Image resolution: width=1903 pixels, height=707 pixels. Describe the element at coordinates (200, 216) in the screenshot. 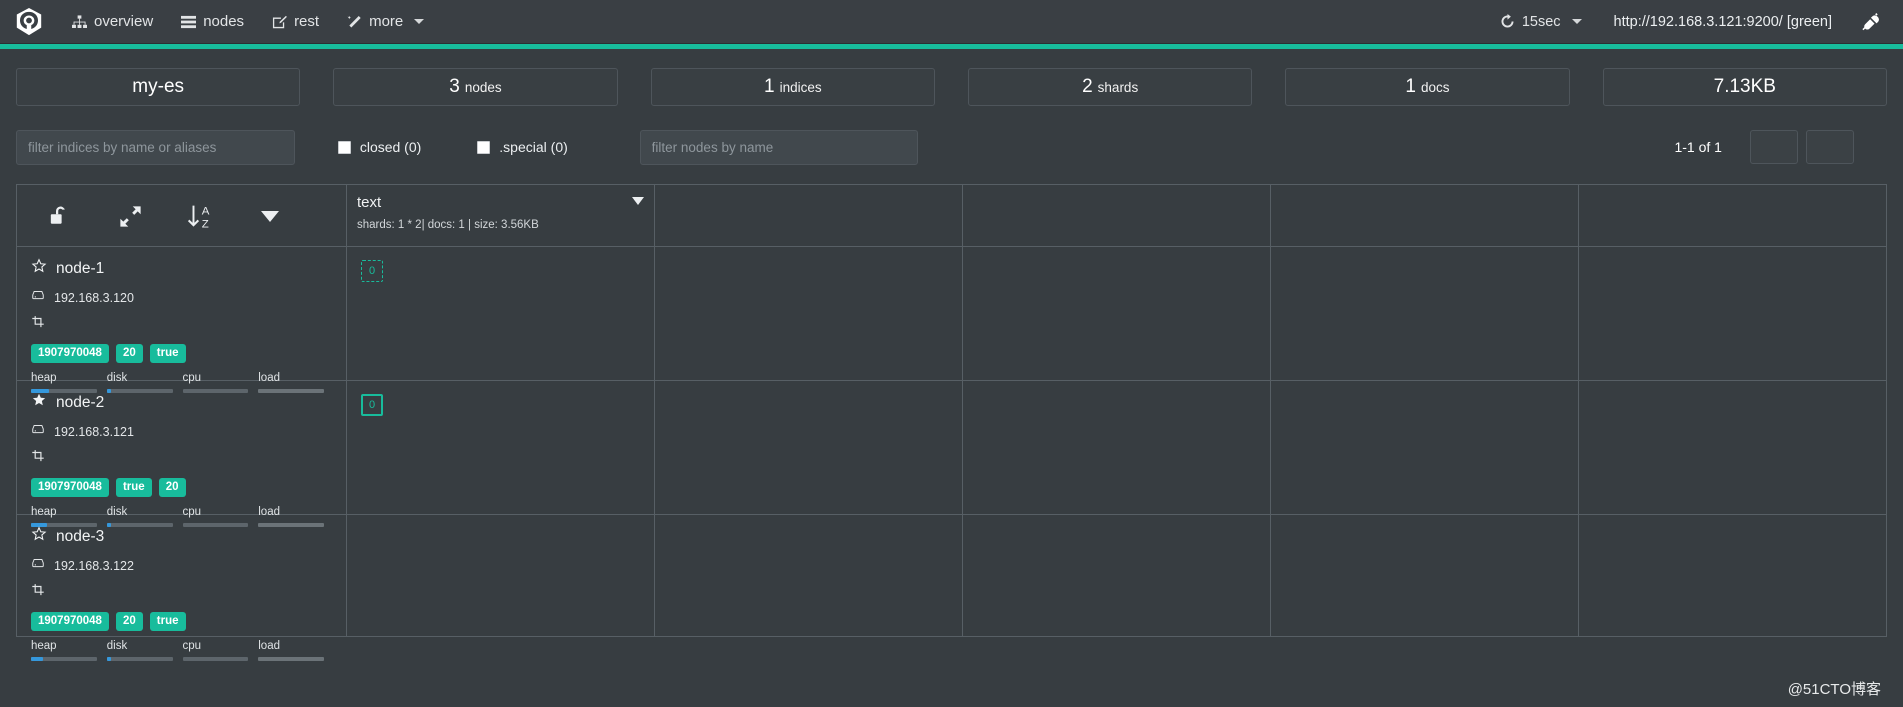

I see `sort-alpha-asc-icon: A Z` at that location.